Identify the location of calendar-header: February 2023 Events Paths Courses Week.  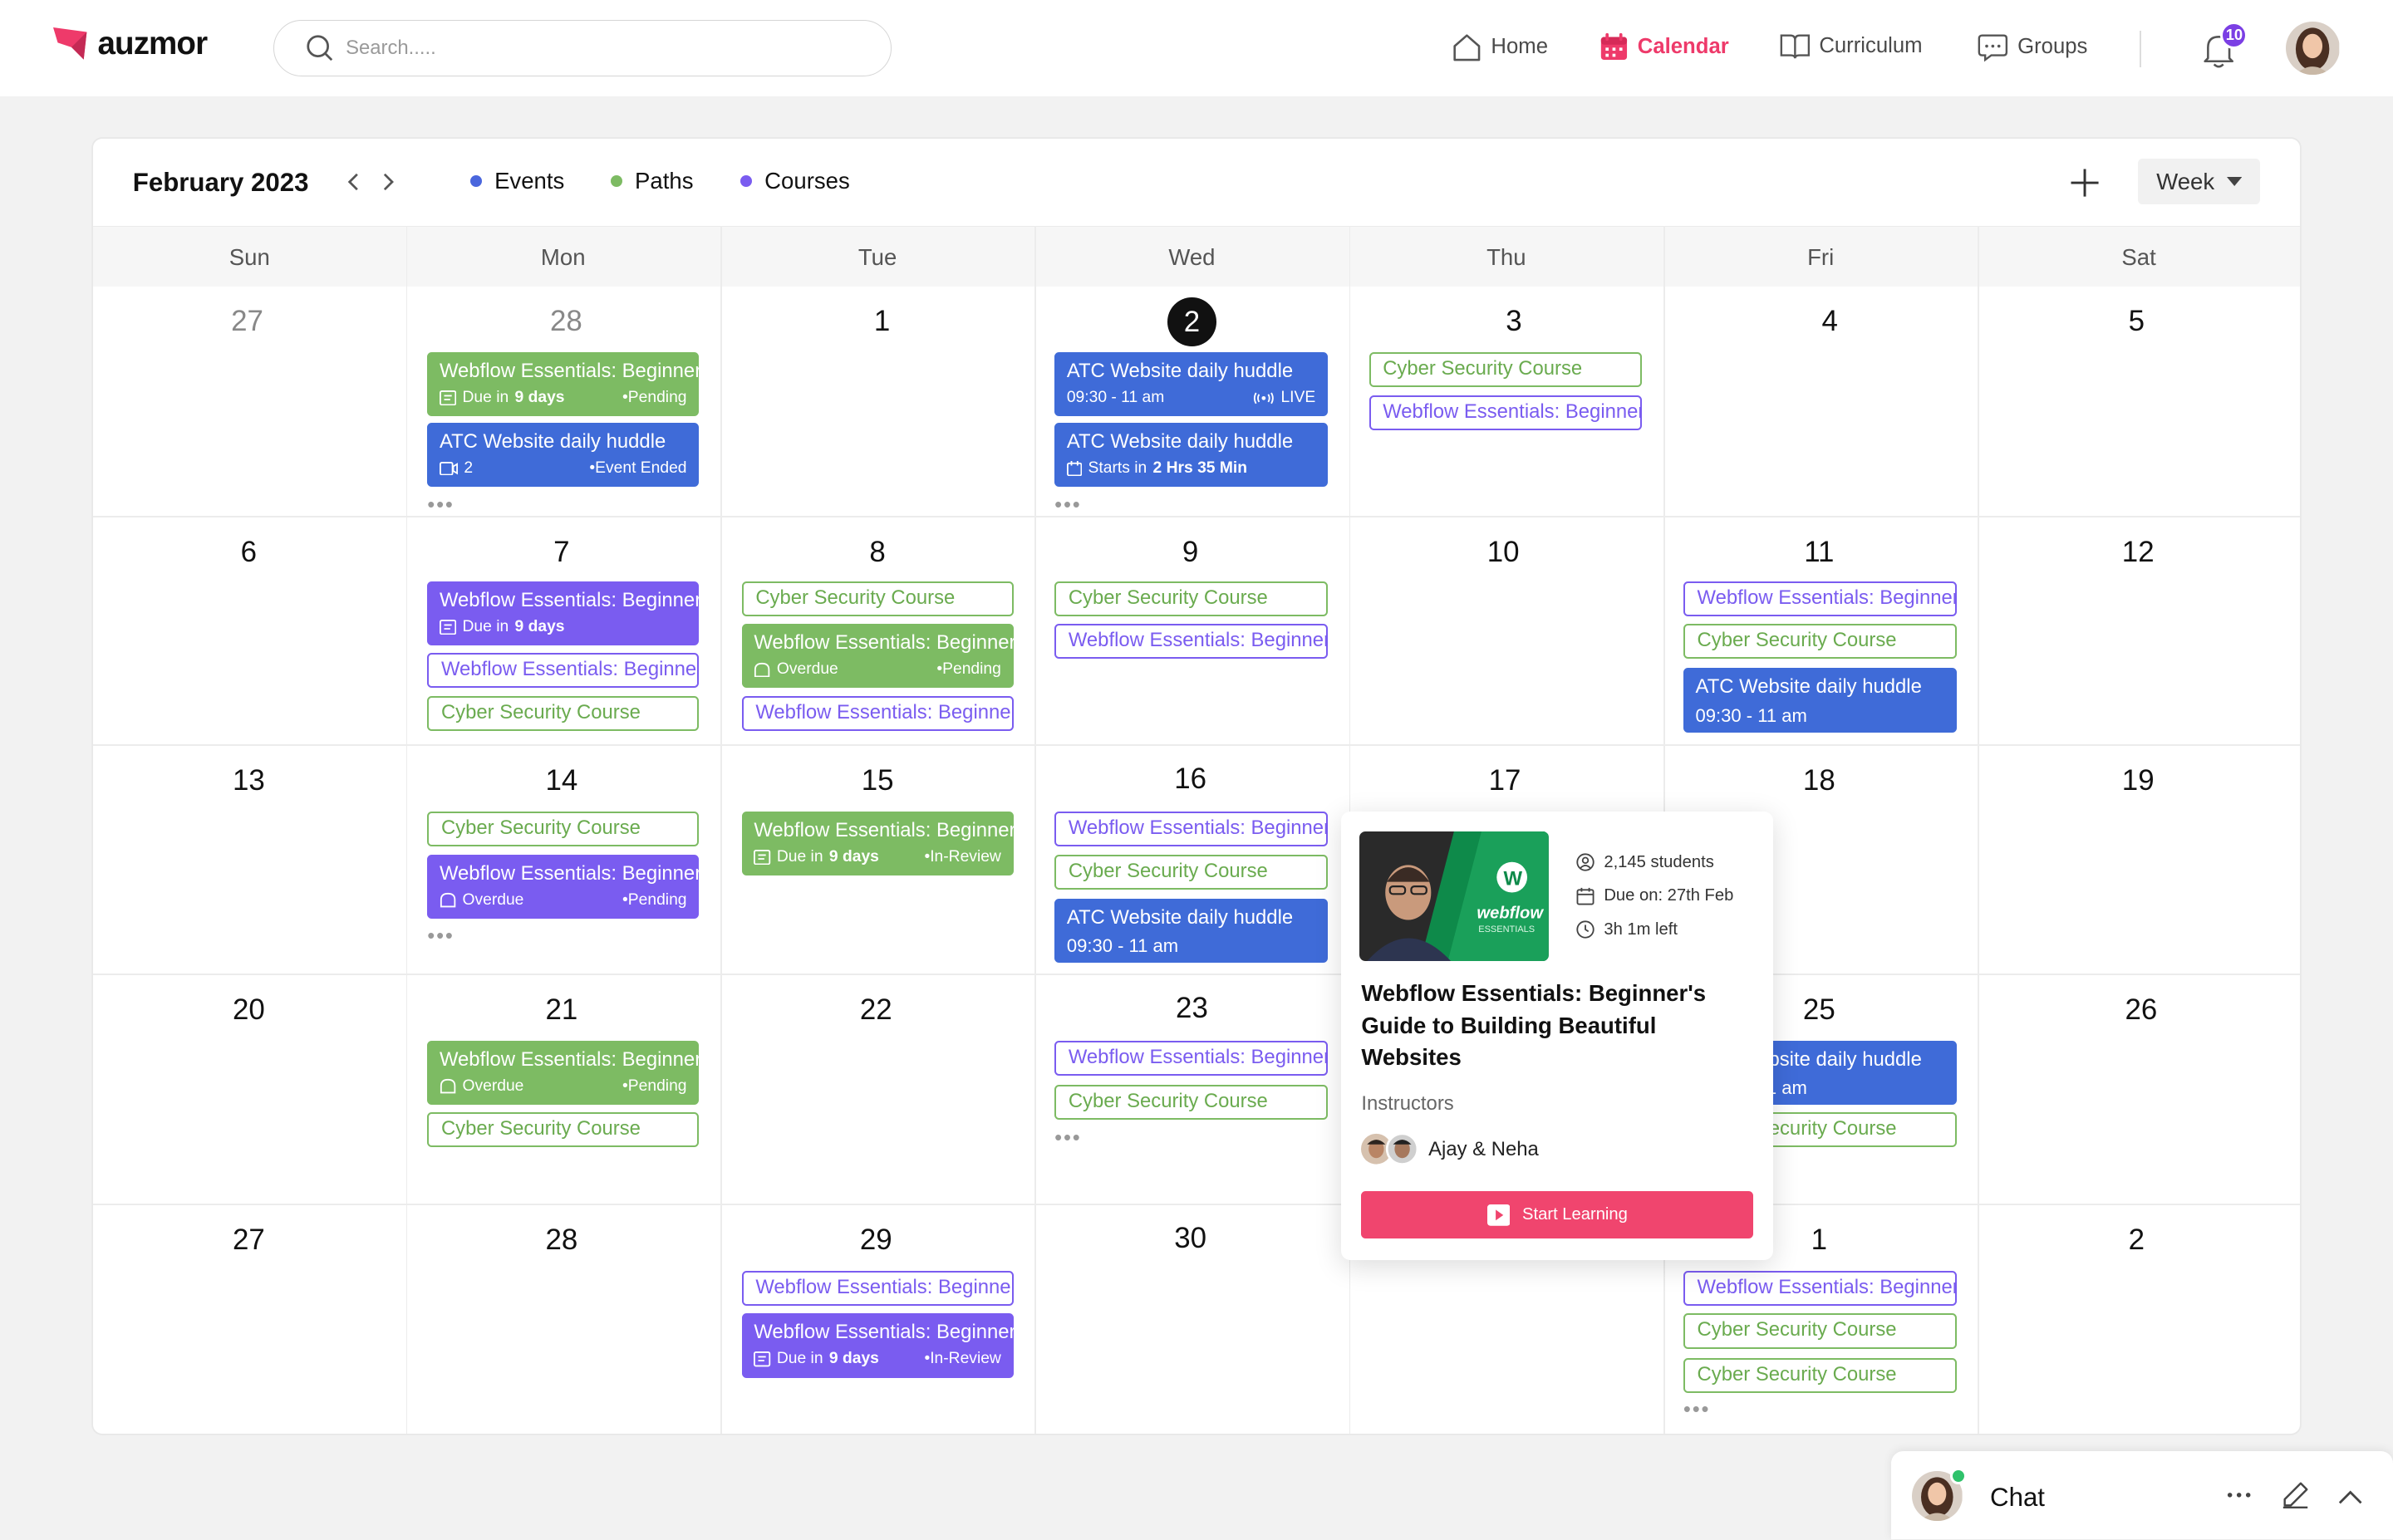
(1196, 182).